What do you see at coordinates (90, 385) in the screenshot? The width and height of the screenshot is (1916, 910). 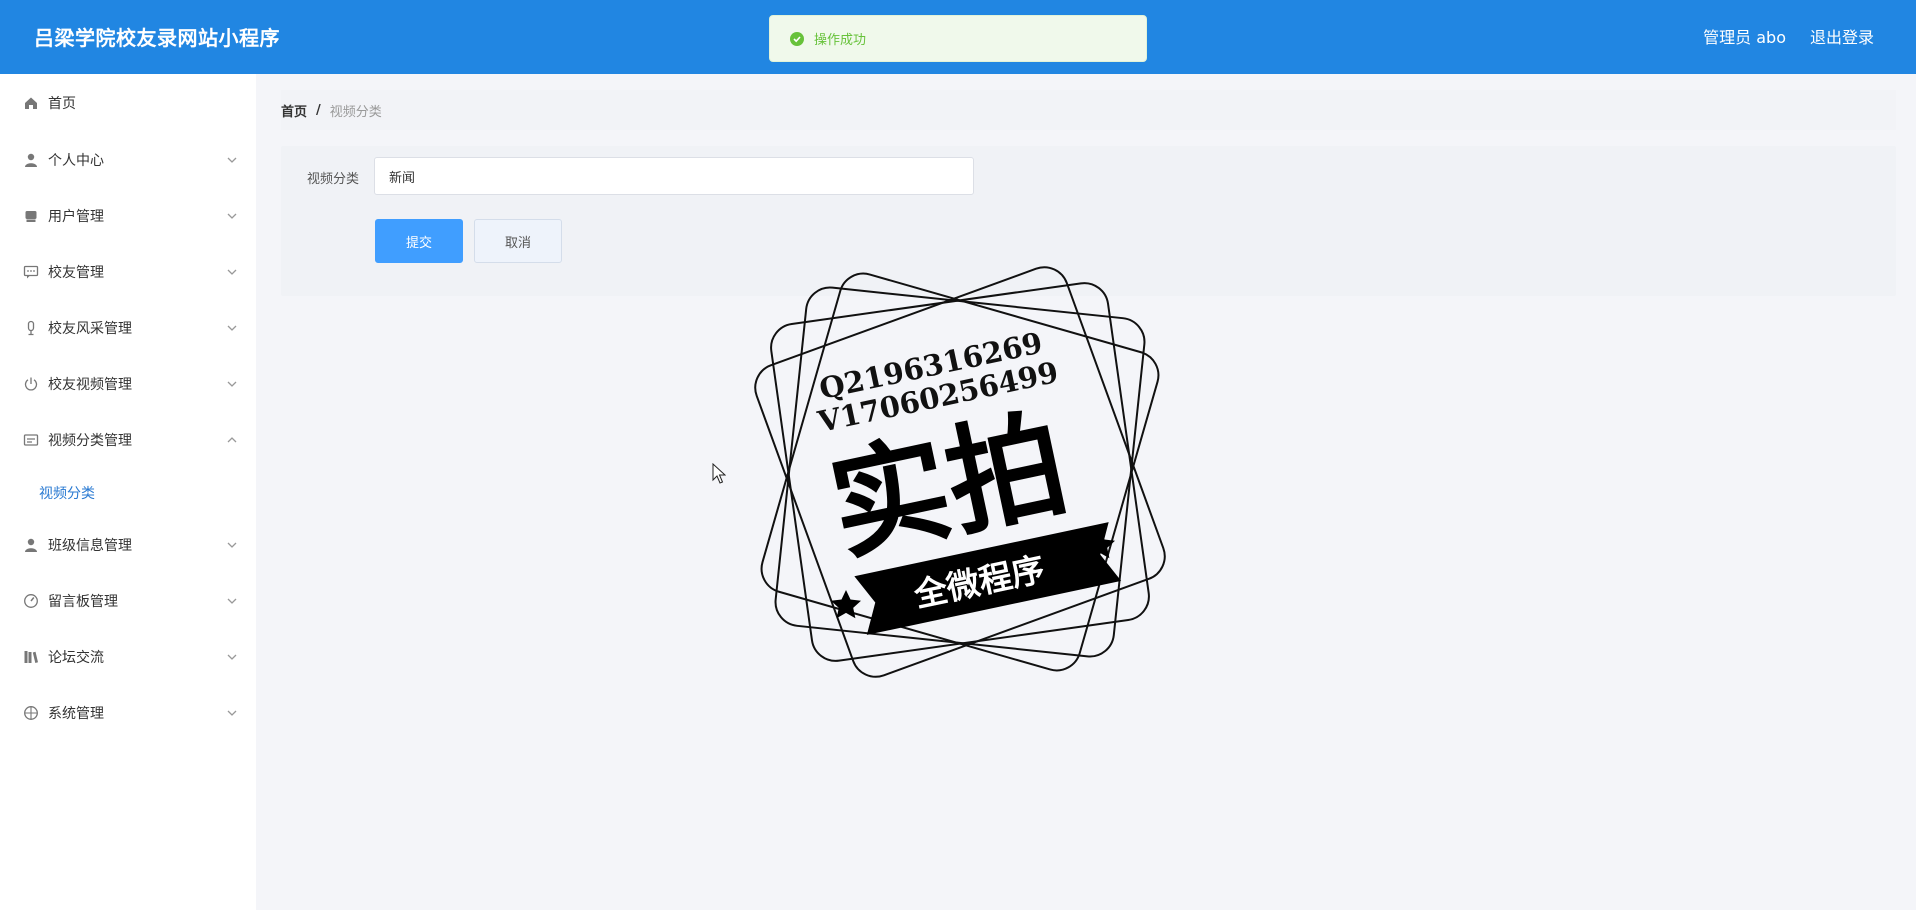 I see `sidebar-item-label: 校友视频管理` at bounding box center [90, 385].